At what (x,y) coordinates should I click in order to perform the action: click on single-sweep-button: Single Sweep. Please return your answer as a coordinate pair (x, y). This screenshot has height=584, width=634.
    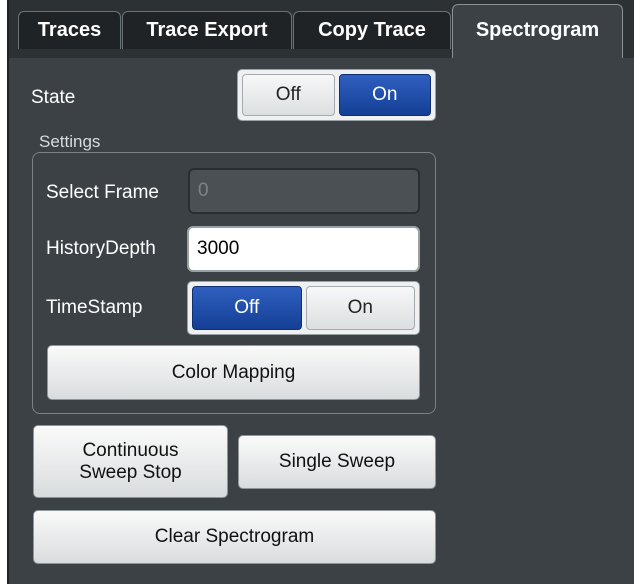
    Looking at the image, I should click on (337, 462).